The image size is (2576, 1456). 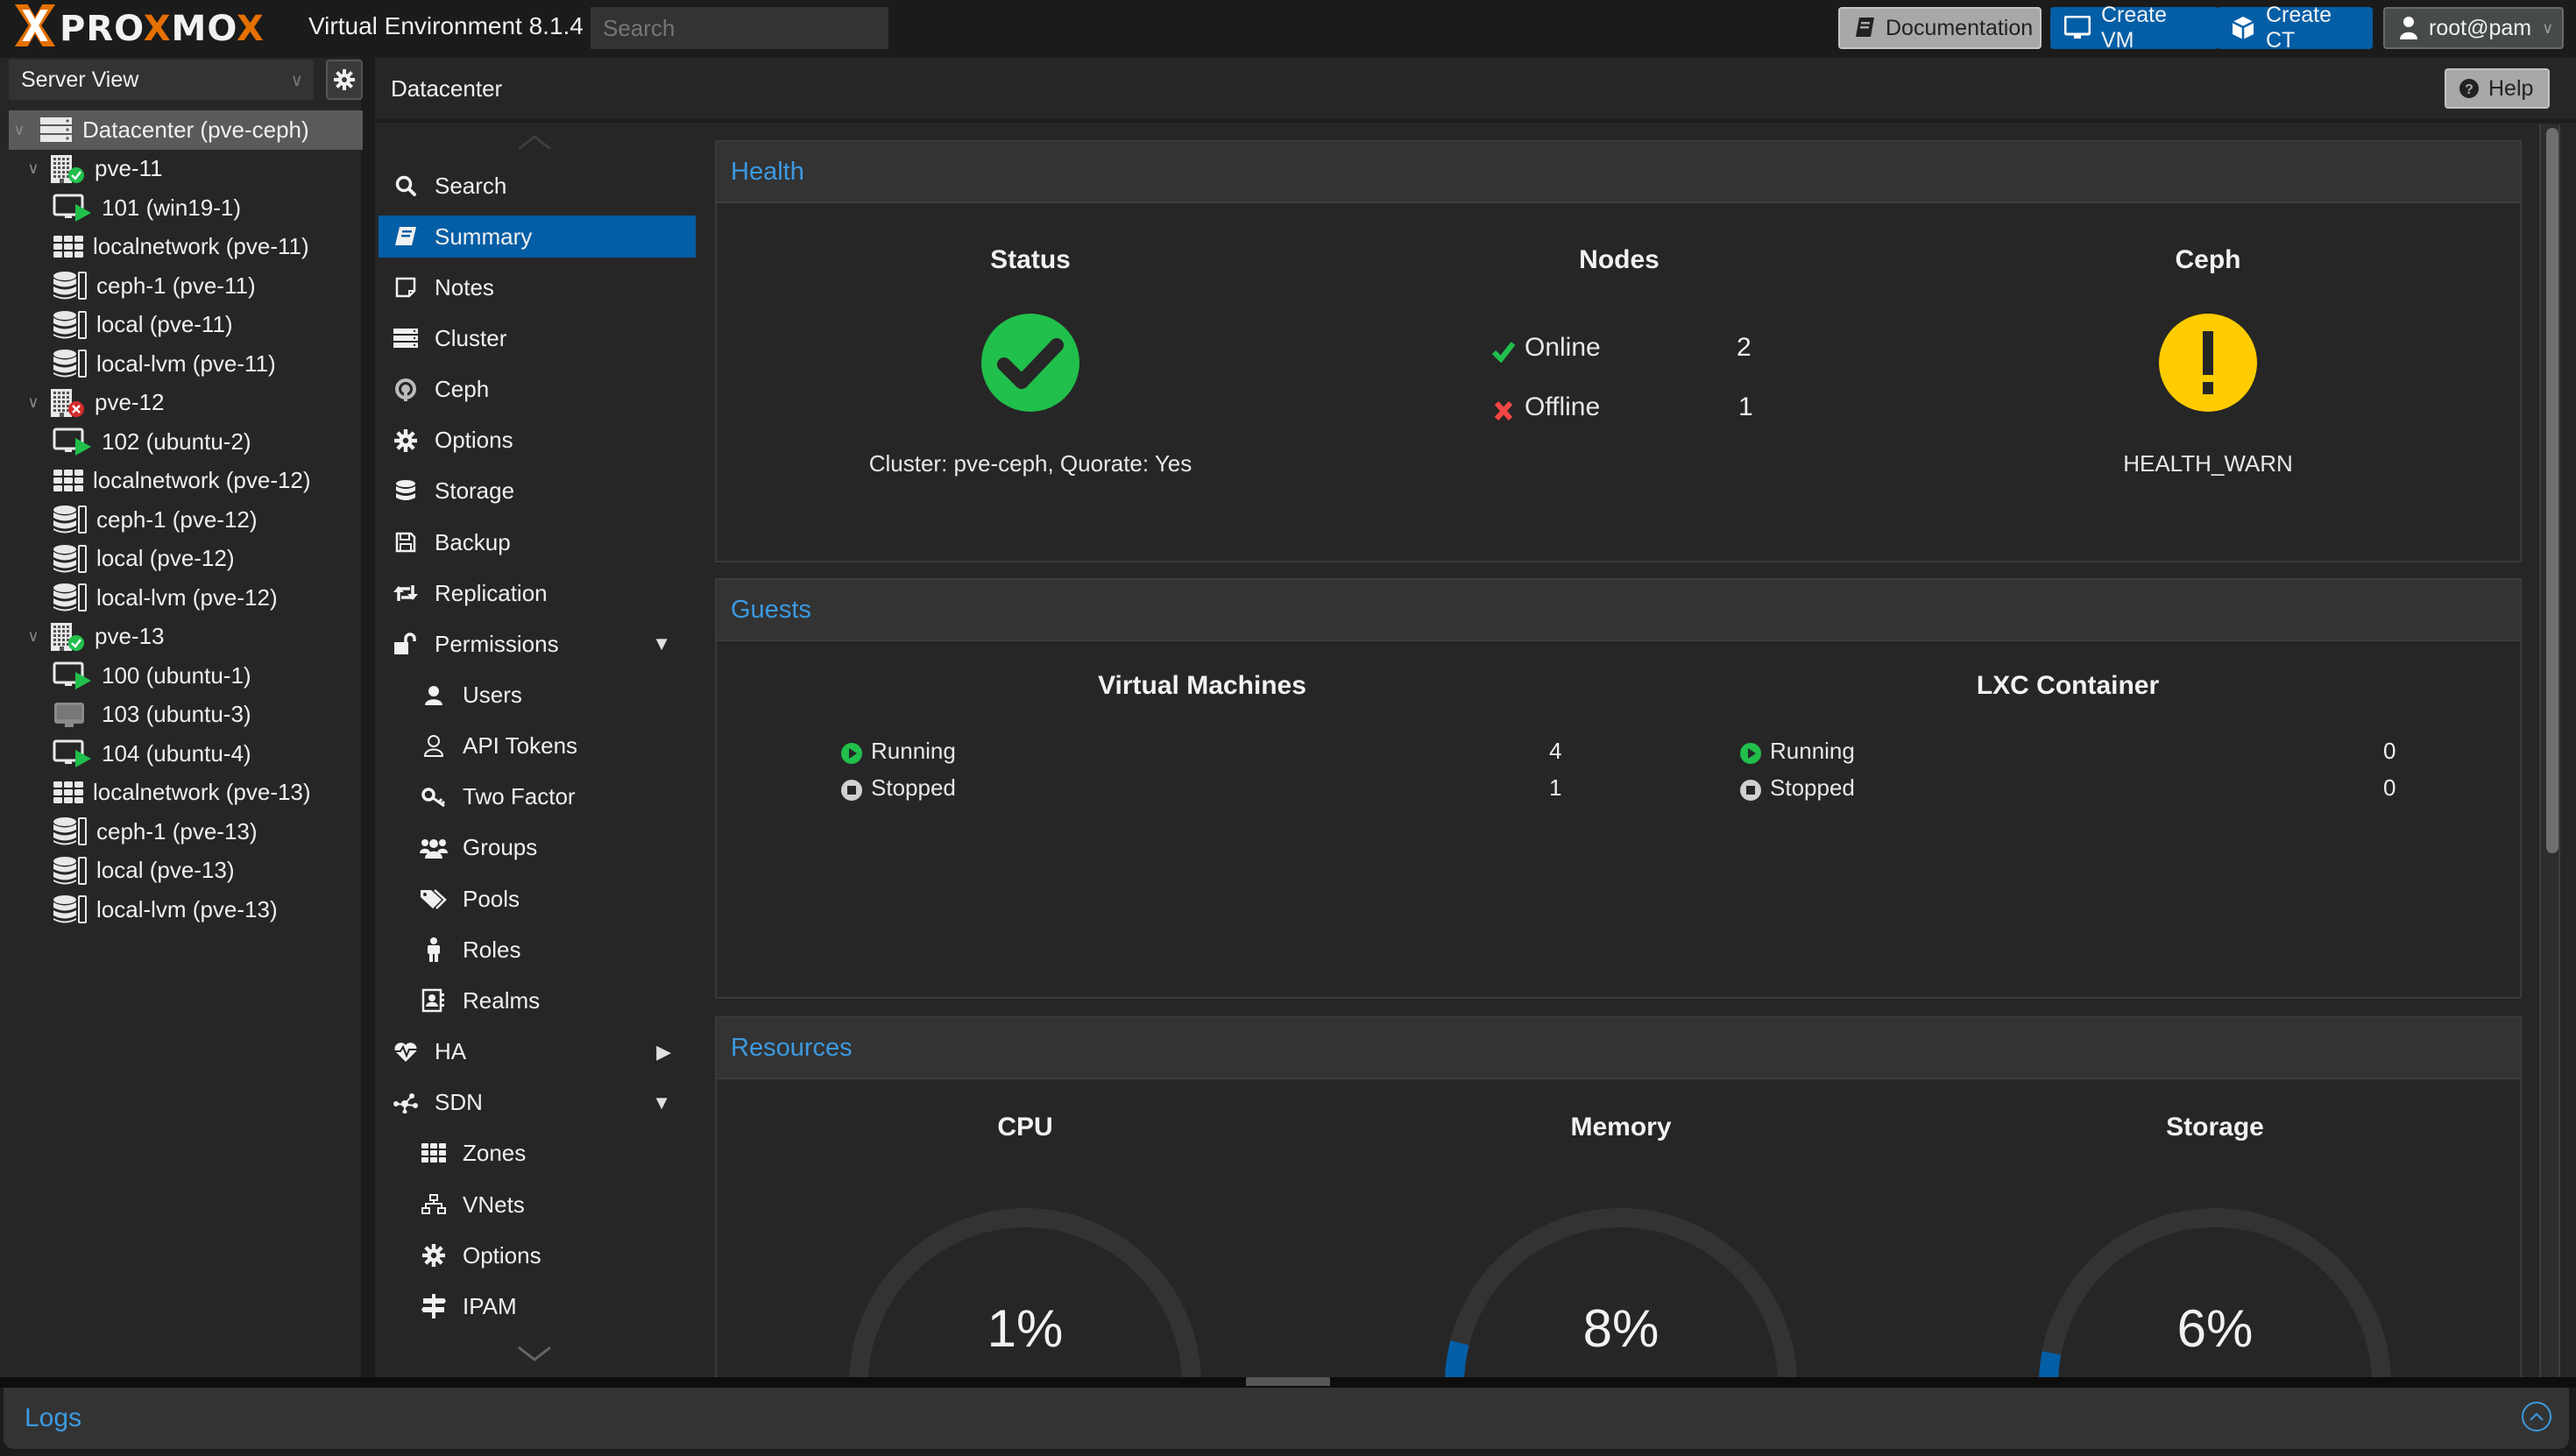 I want to click on lxc-title: LXC Container, so click(x=2068, y=685).